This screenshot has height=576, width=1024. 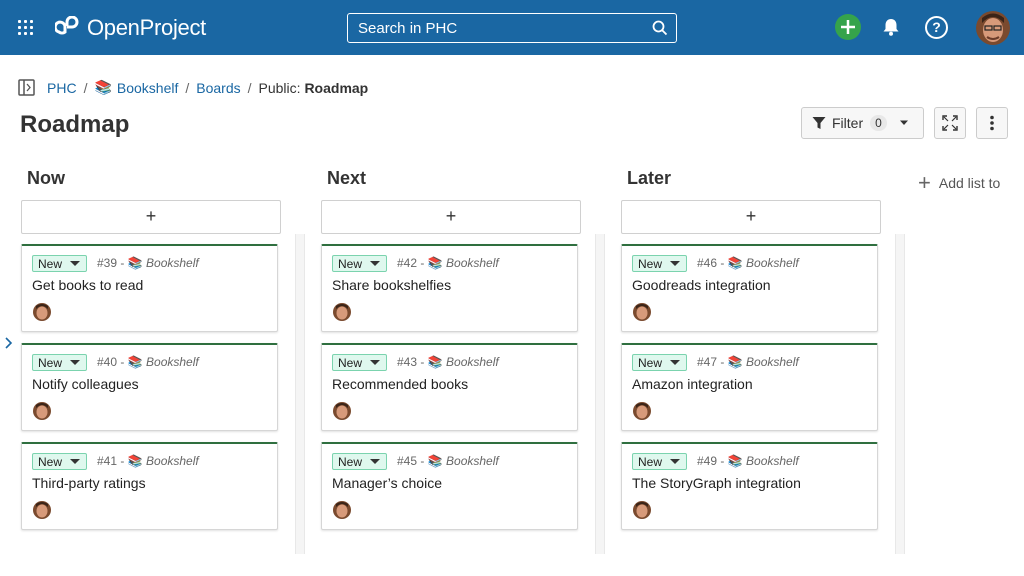 What do you see at coordinates (716, 483) in the screenshot?
I see `card-title: The StoryGraph integration` at bounding box center [716, 483].